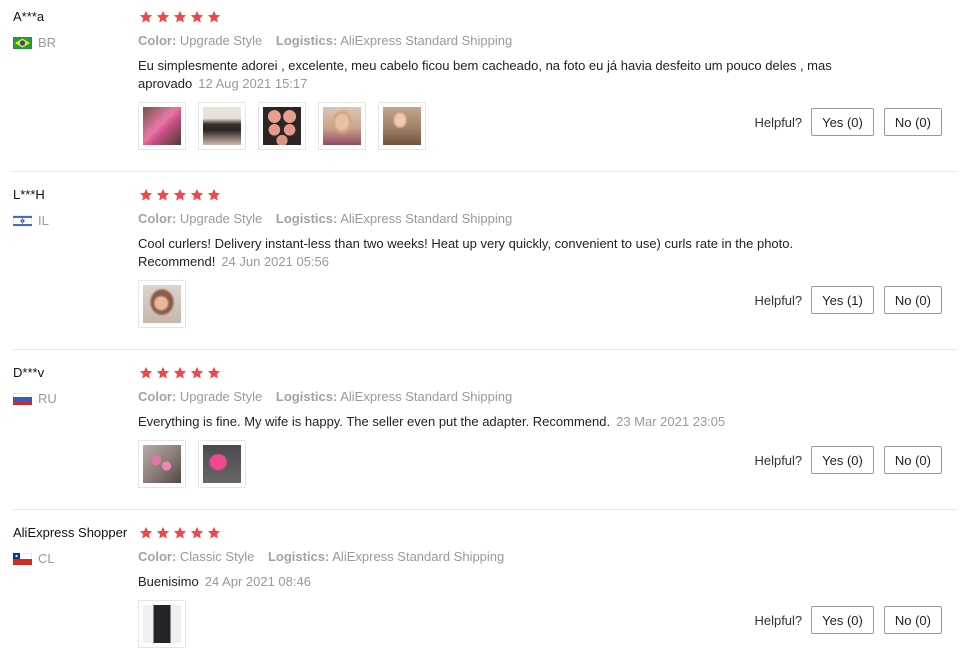  I want to click on country-code: BR, so click(47, 42).